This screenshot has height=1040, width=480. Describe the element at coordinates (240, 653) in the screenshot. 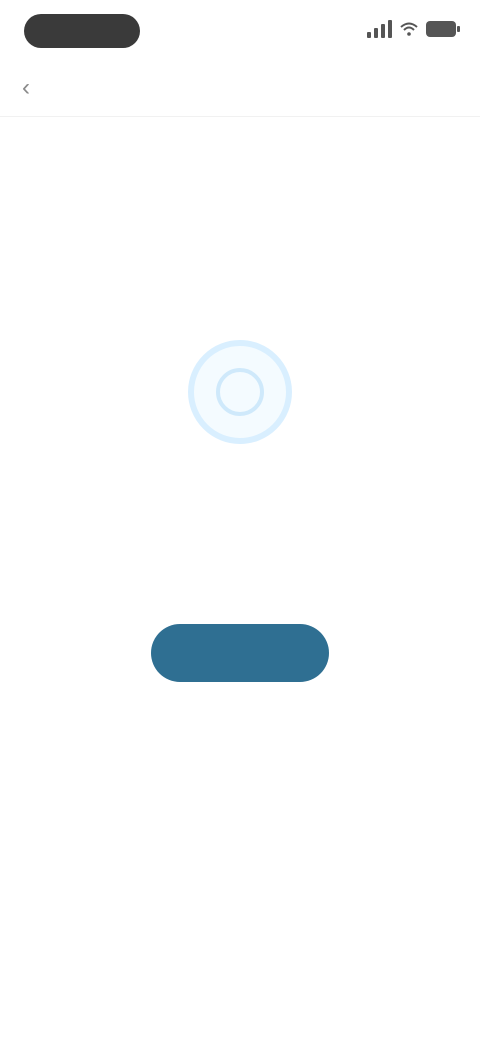

I see `primary-button` at that location.